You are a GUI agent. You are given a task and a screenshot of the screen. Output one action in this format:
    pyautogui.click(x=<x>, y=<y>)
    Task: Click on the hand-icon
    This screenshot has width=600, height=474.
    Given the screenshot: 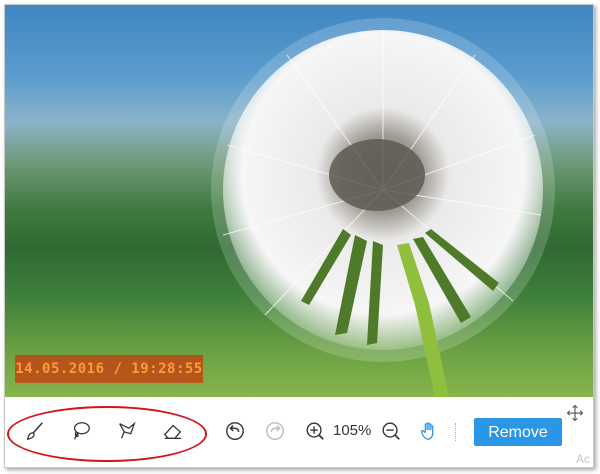 What is the action you would take?
    pyautogui.click(x=427, y=431)
    